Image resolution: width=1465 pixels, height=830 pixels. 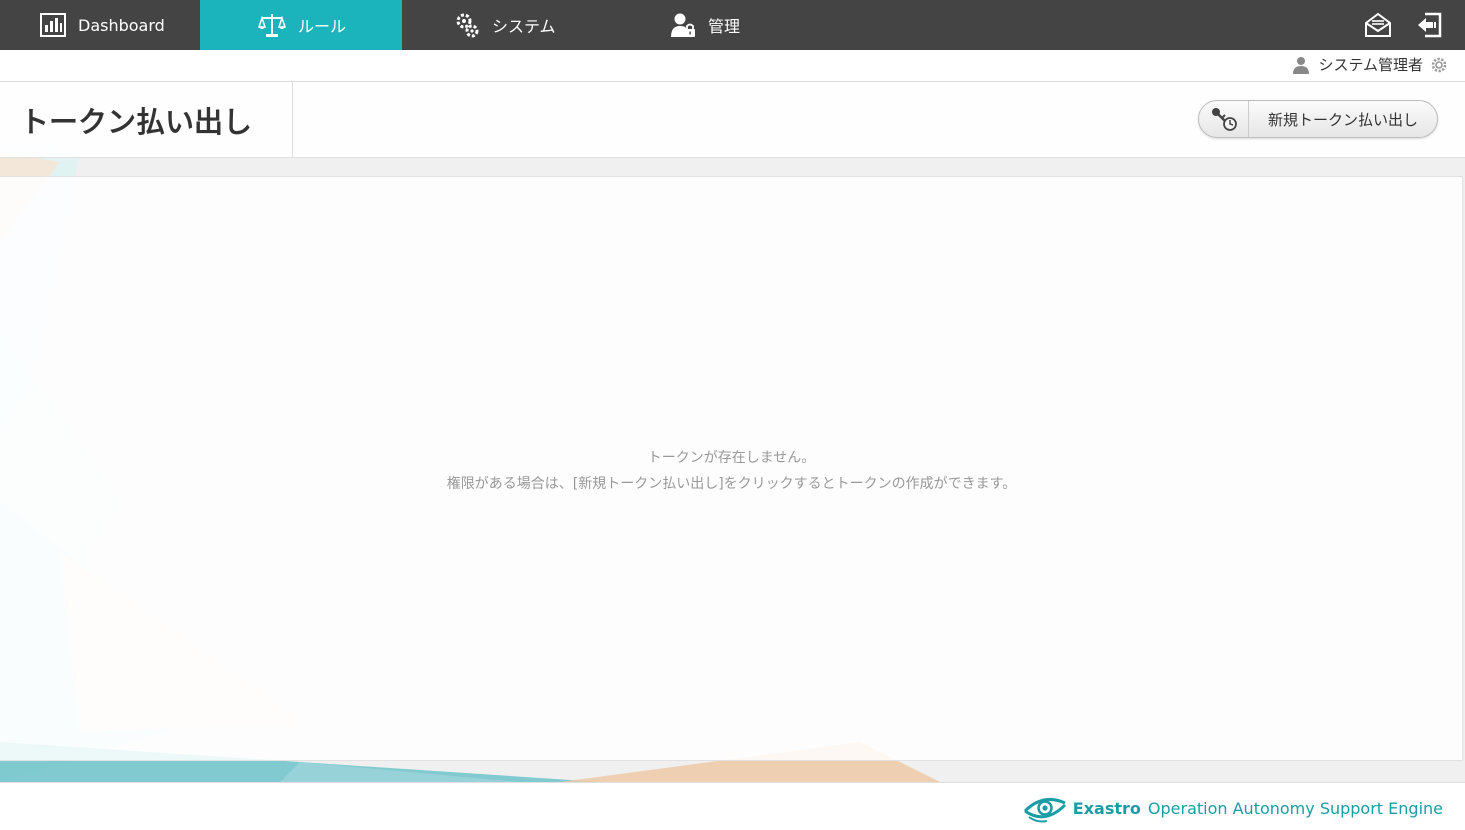 I want to click on new-token-button: 新規トークン払い出し, so click(x=1318, y=119).